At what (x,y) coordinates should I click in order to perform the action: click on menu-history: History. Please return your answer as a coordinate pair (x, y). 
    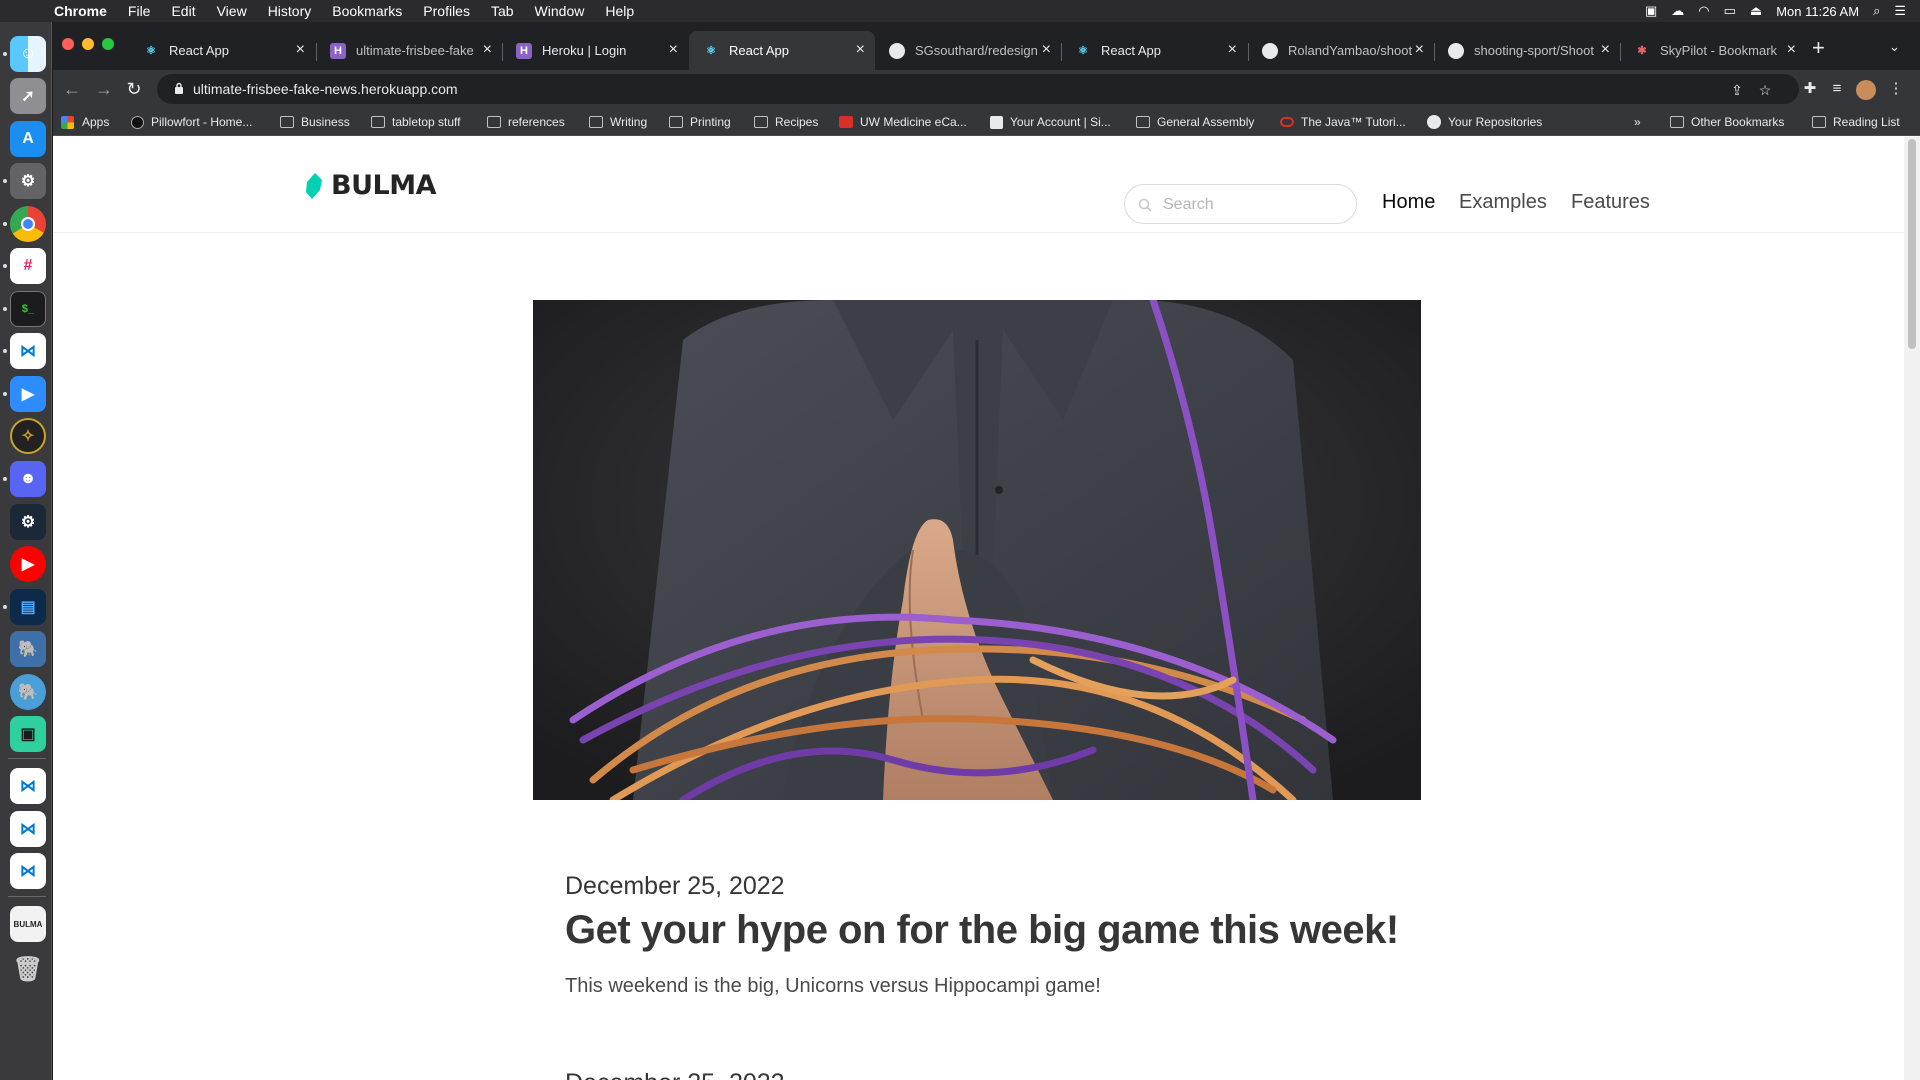
    Looking at the image, I should click on (290, 11).